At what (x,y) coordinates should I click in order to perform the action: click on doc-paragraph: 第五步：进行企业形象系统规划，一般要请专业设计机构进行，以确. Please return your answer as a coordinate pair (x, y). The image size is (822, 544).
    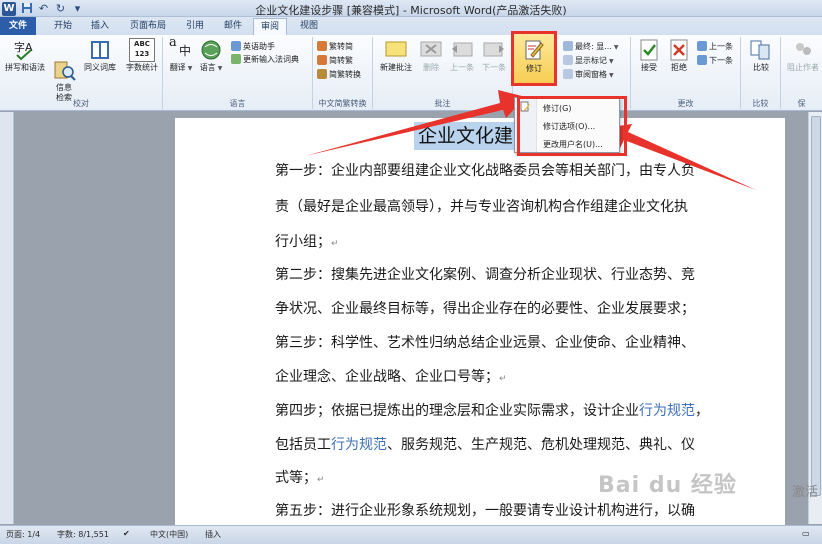
    Looking at the image, I should click on (485, 510).